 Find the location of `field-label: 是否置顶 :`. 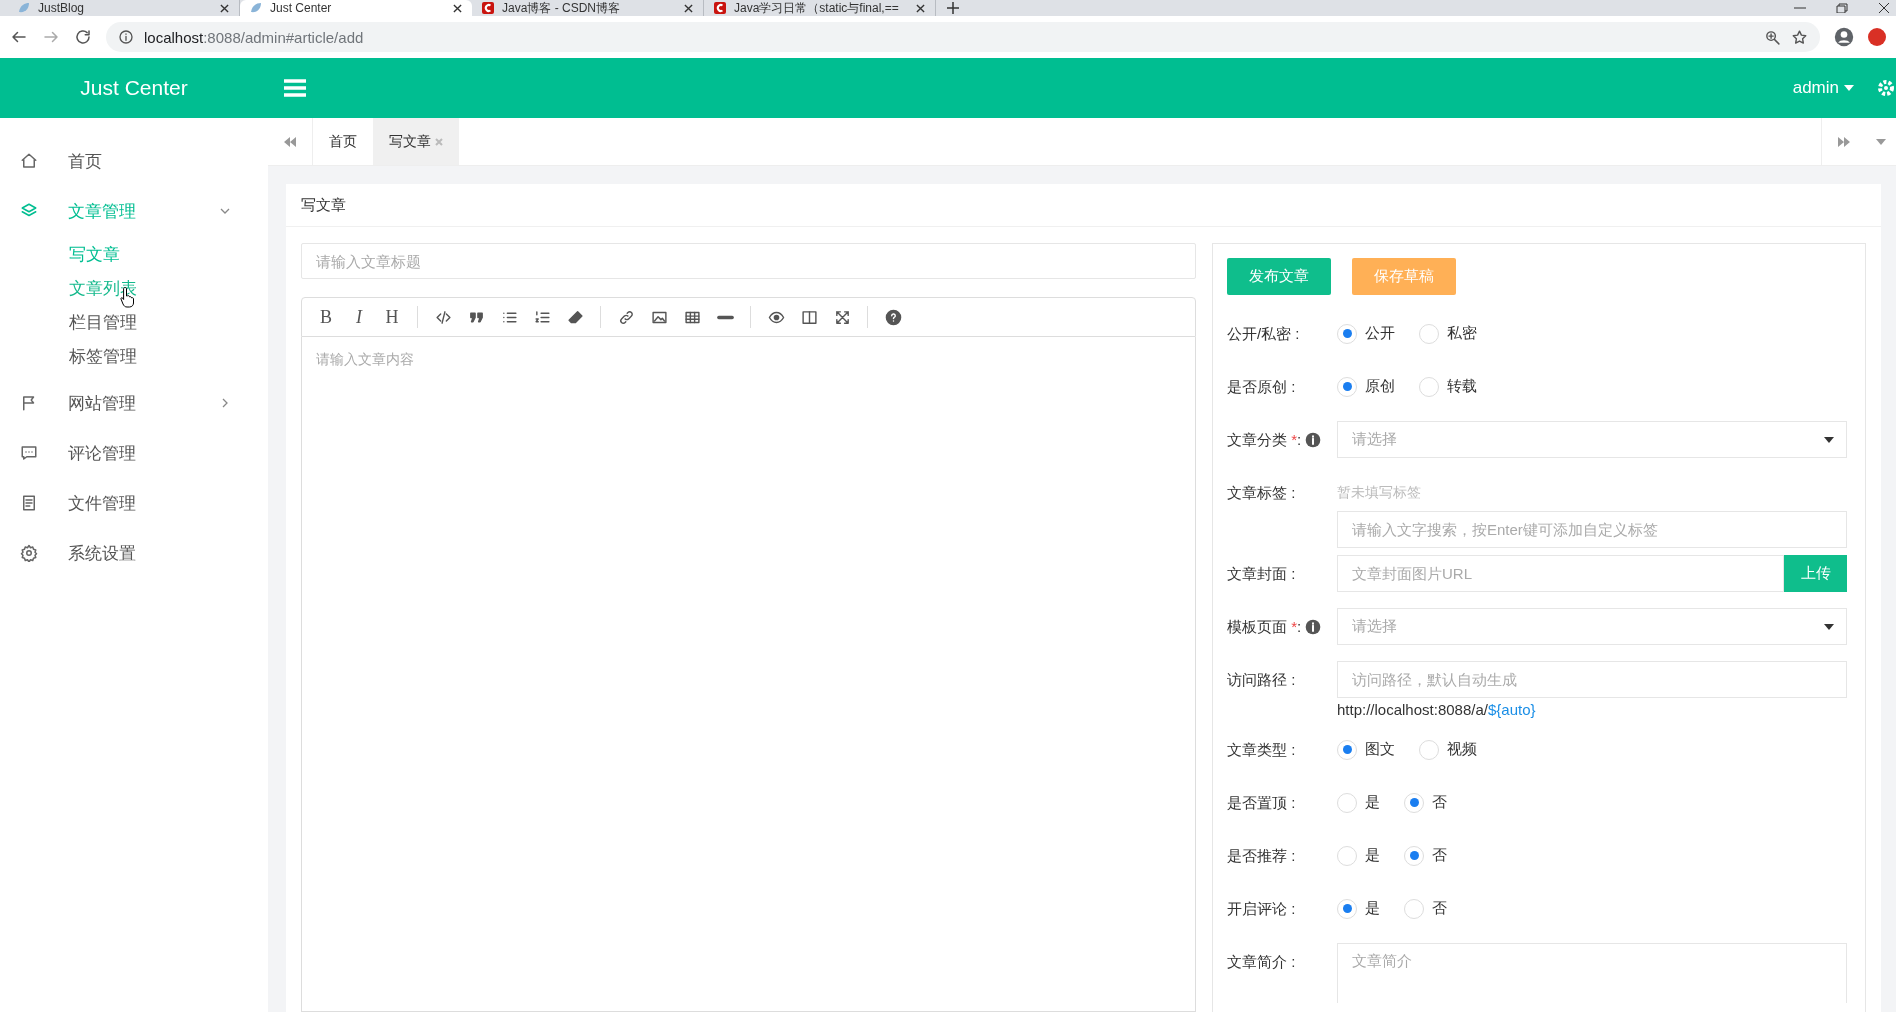

field-label: 是否置顶 : is located at coordinates (1261, 803).